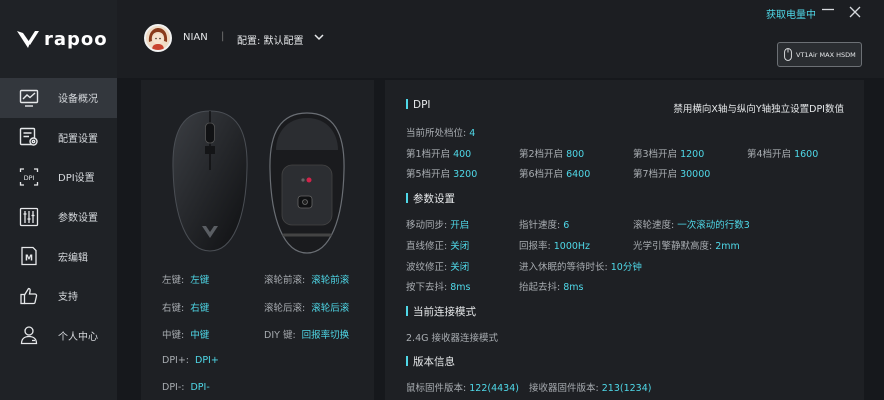 The image size is (884, 400). I want to click on key-value: 中键, so click(200, 335).